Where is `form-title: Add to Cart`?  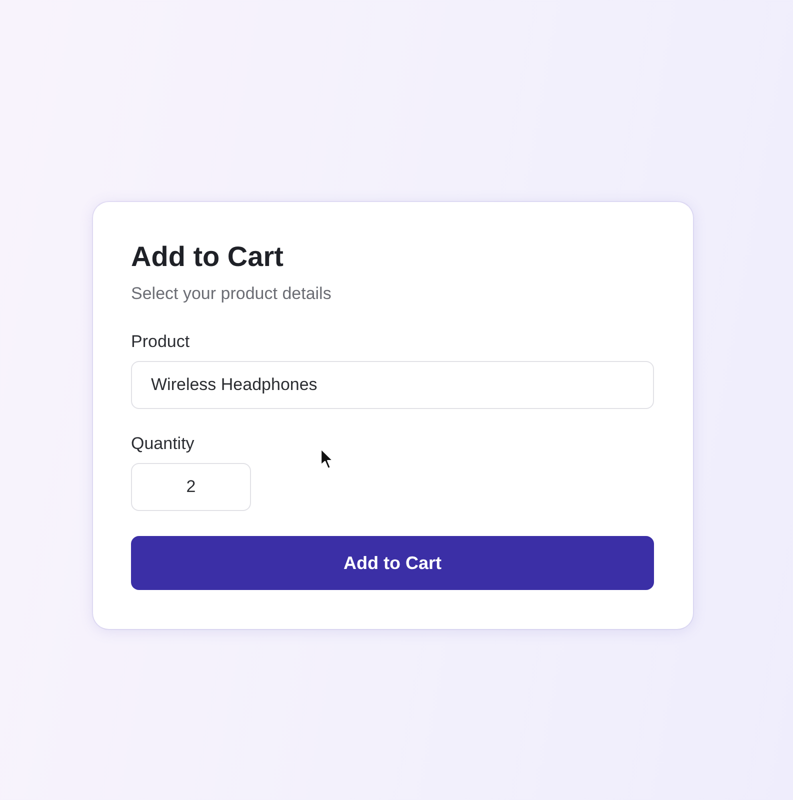
form-title: Add to Cart is located at coordinates (207, 257).